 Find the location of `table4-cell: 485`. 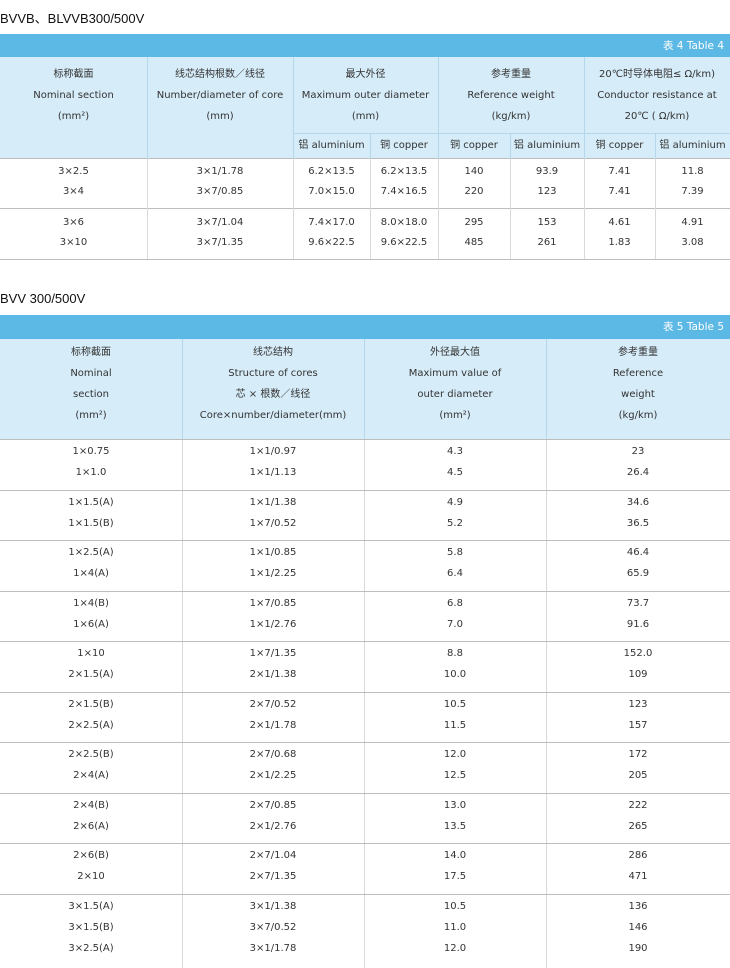

table4-cell: 485 is located at coordinates (474, 242).